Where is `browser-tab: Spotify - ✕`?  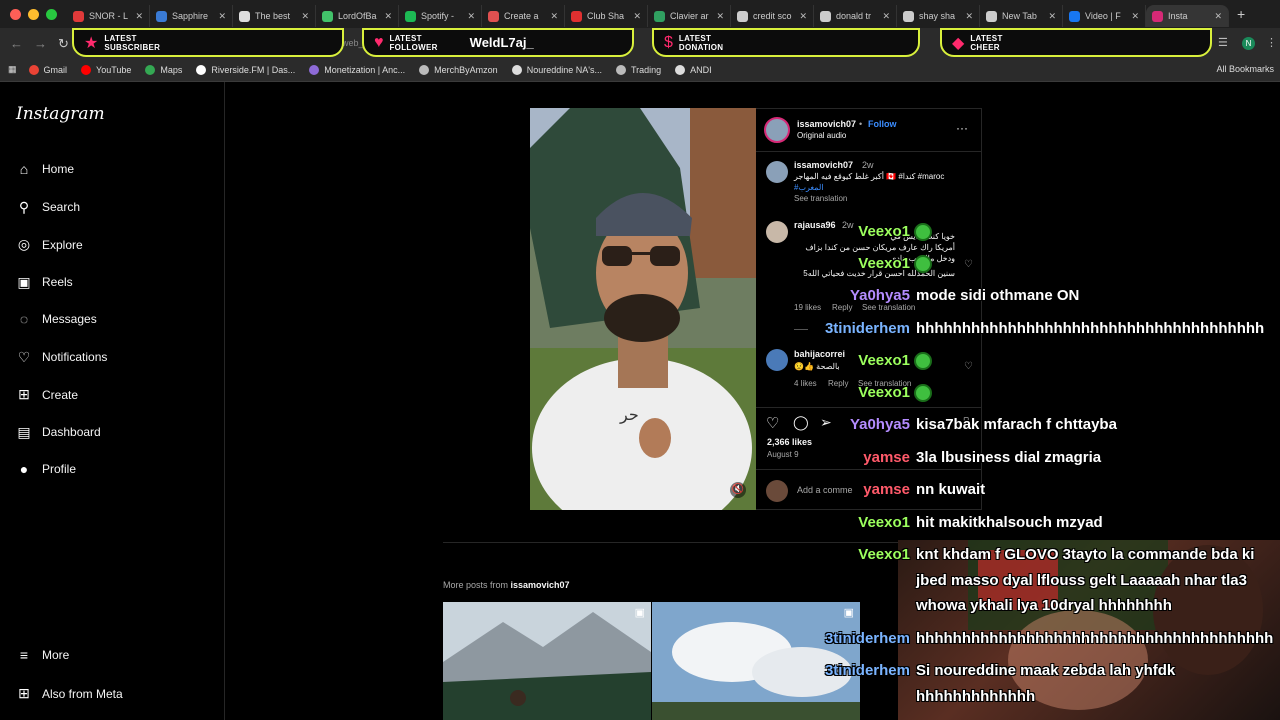
browser-tab: Spotify - ✕ is located at coordinates (440, 16).